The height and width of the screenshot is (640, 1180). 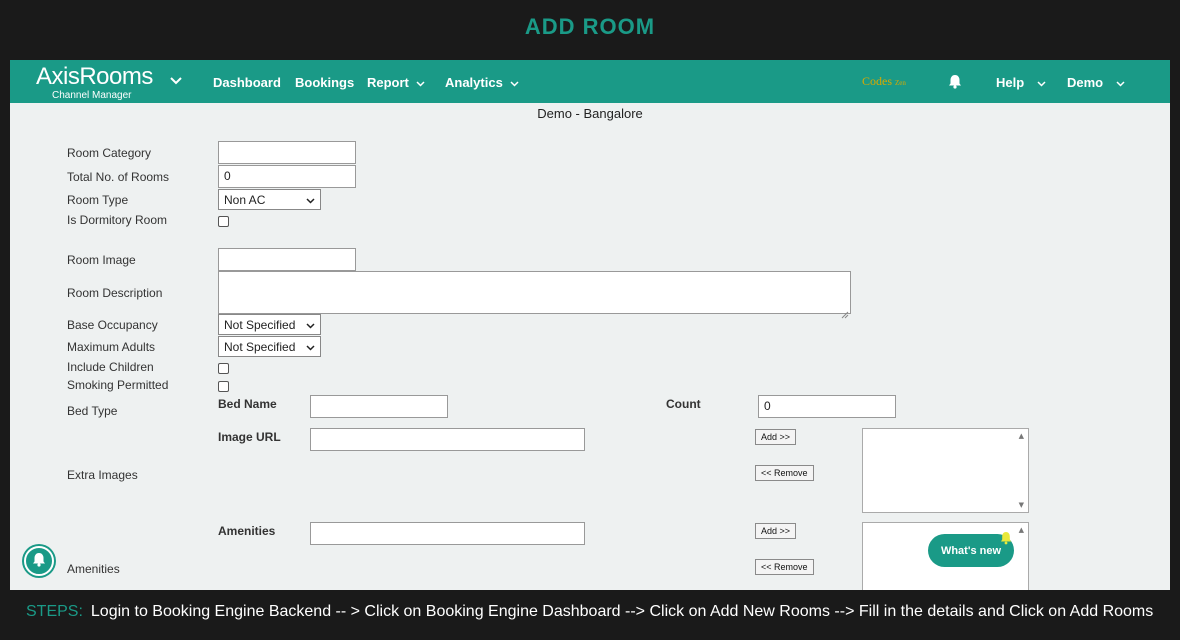 What do you see at coordinates (447, 439) in the screenshot?
I see `image-url-input` at bounding box center [447, 439].